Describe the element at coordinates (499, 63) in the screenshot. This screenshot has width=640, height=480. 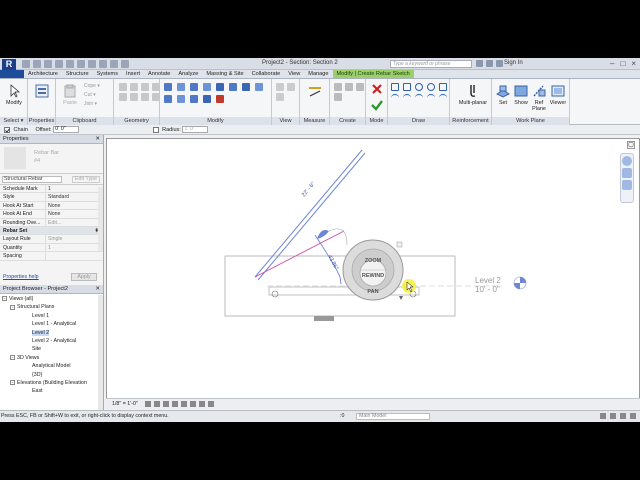
I see `comm-center-icon` at that location.